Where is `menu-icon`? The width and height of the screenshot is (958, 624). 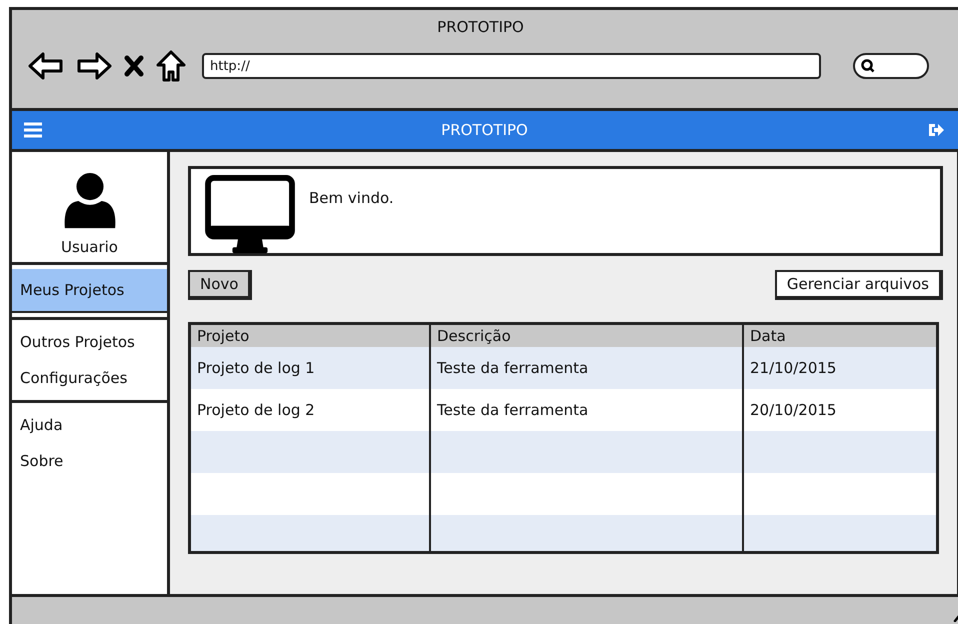 menu-icon is located at coordinates (33, 130).